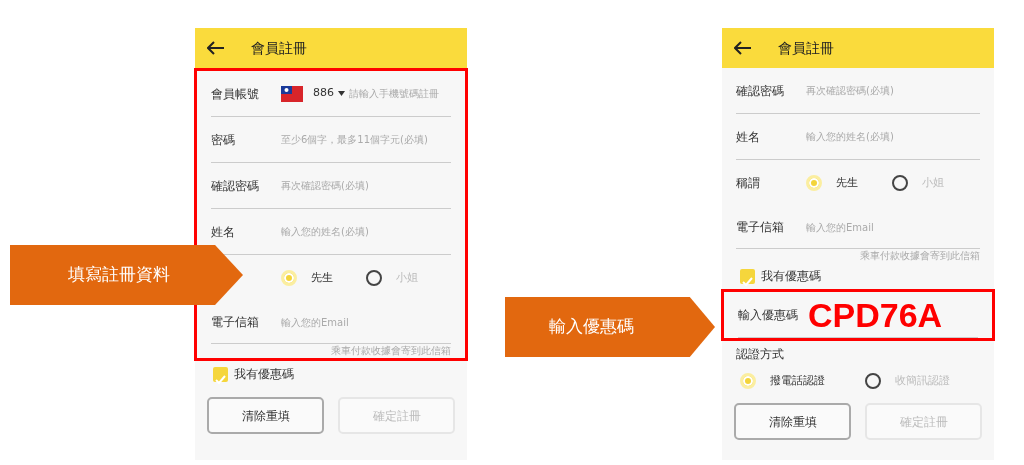 This screenshot has width=1024, height=465. What do you see at coordinates (400, 93) in the screenshot?
I see `input-field: 請輸入手機號碼註冊` at bounding box center [400, 93].